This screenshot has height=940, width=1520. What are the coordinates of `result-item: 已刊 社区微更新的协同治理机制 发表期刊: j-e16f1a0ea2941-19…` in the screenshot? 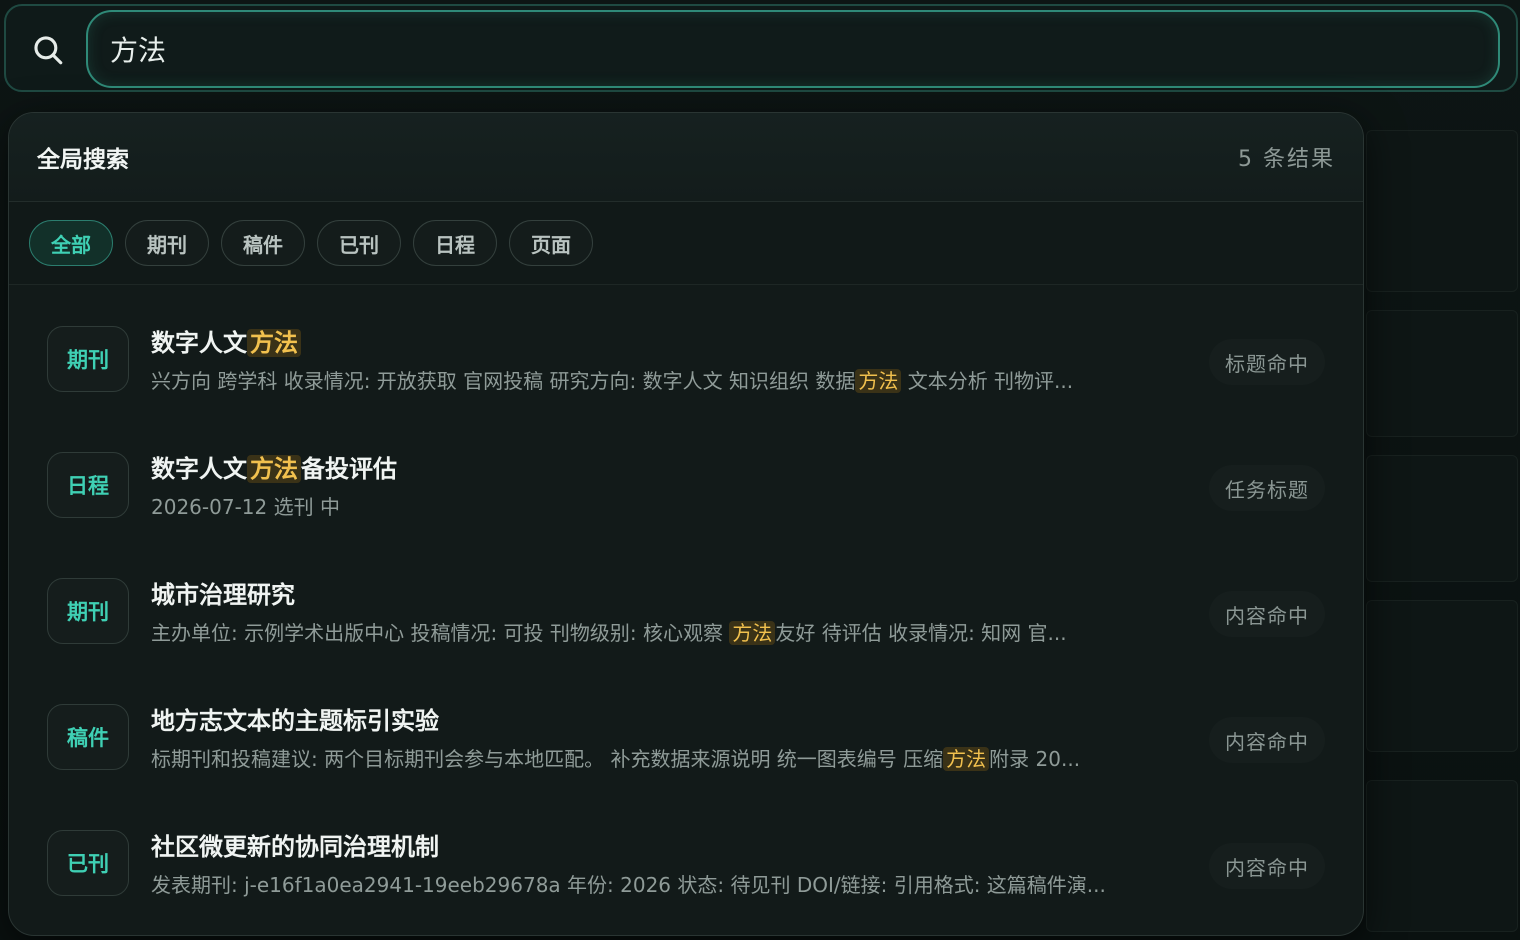 It's located at (686, 866).